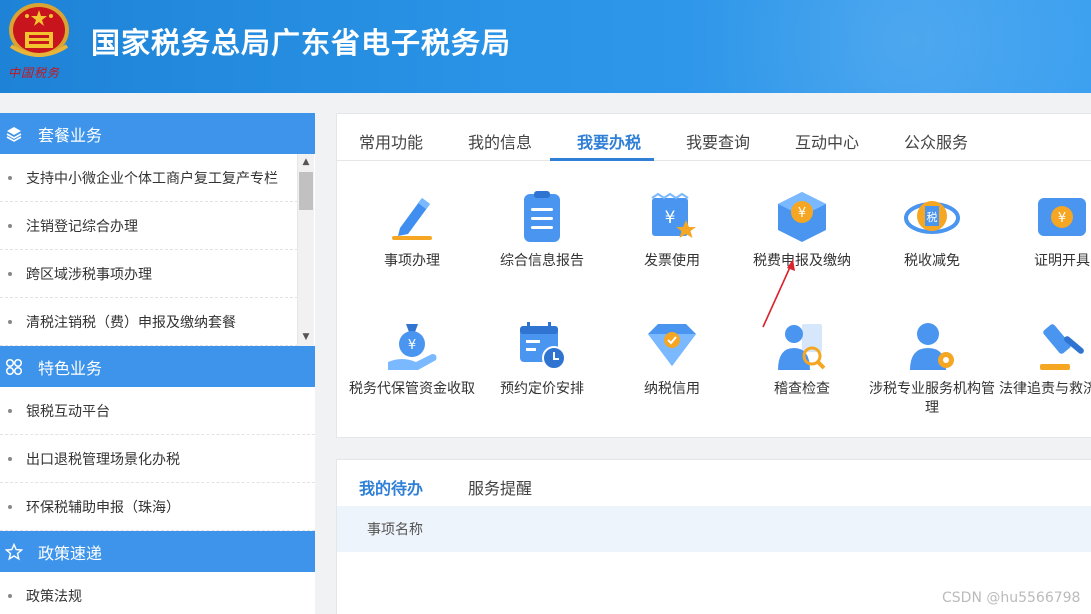 Image resolution: width=1091 pixels, height=614 pixels. I want to click on layers-icon, so click(14, 134).